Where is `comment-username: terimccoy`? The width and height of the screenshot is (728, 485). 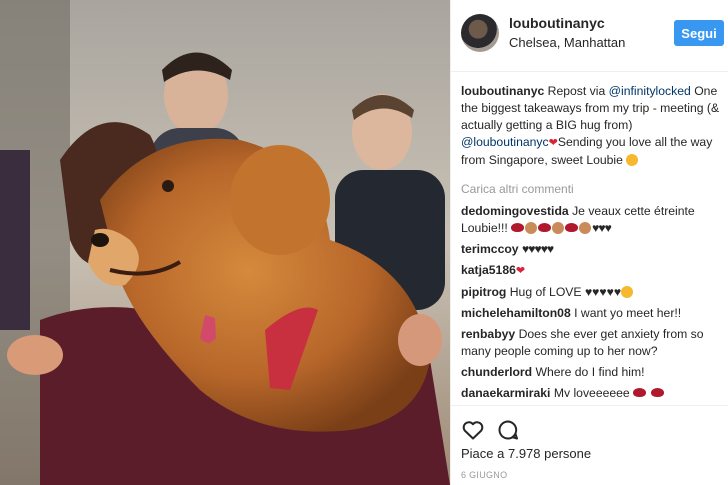
comment-username: terimccoy is located at coordinates (490, 249).